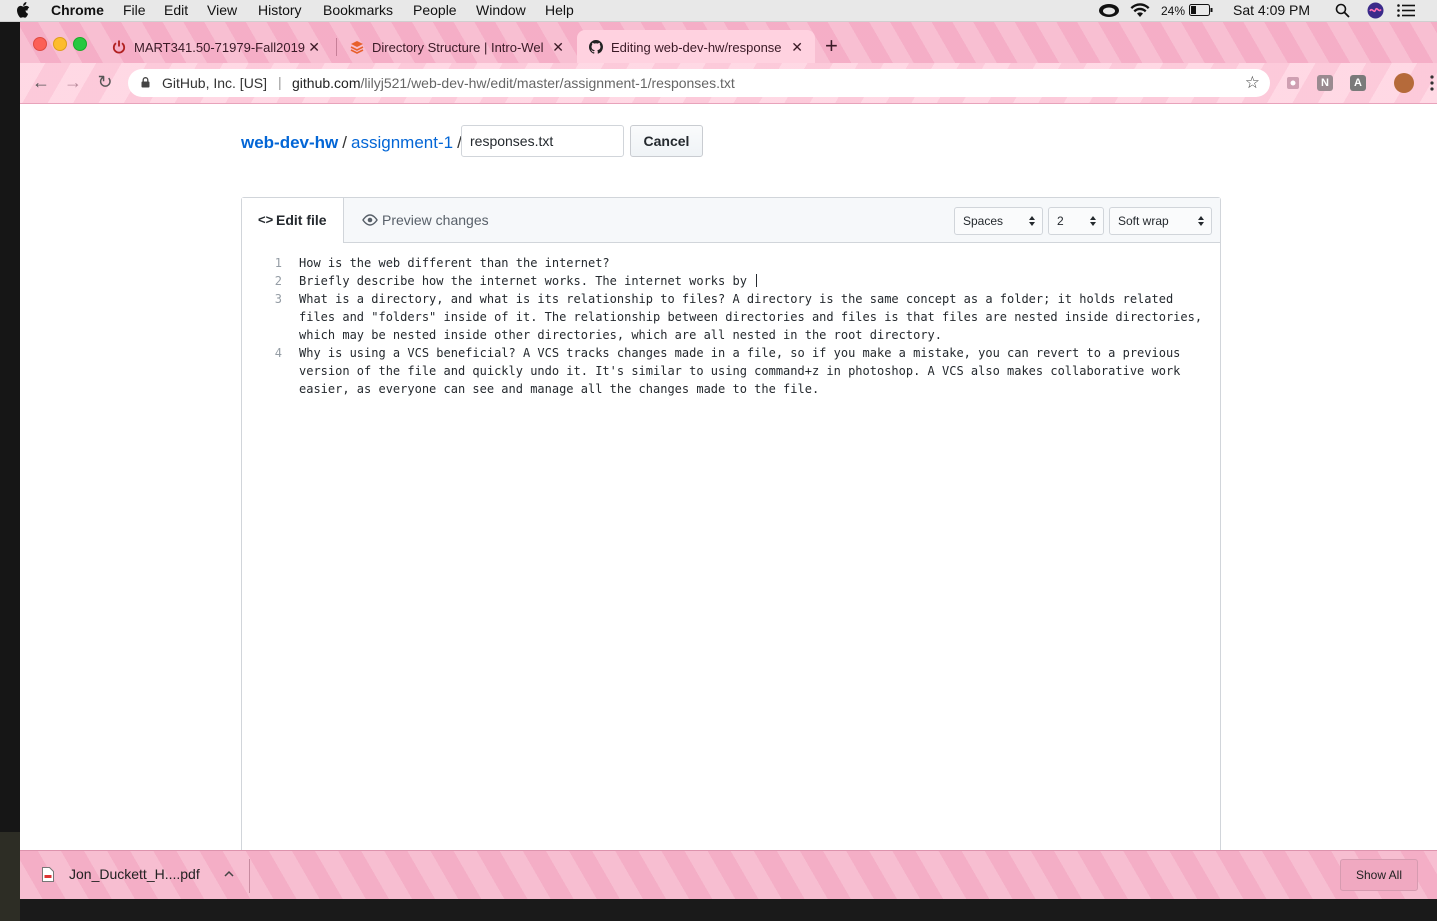 This screenshot has height=921, width=1437. I want to click on indent-mode-select: Spaces, so click(998, 221).